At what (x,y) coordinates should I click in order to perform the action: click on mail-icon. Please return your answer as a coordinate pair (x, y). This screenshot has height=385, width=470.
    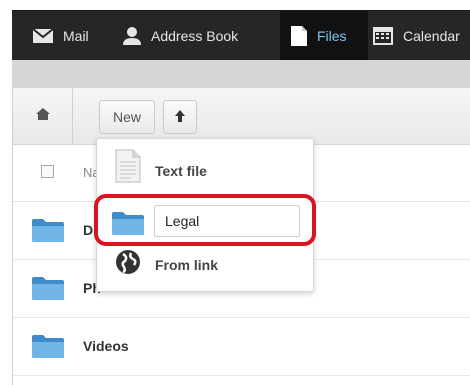
    Looking at the image, I should click on (43, 36).